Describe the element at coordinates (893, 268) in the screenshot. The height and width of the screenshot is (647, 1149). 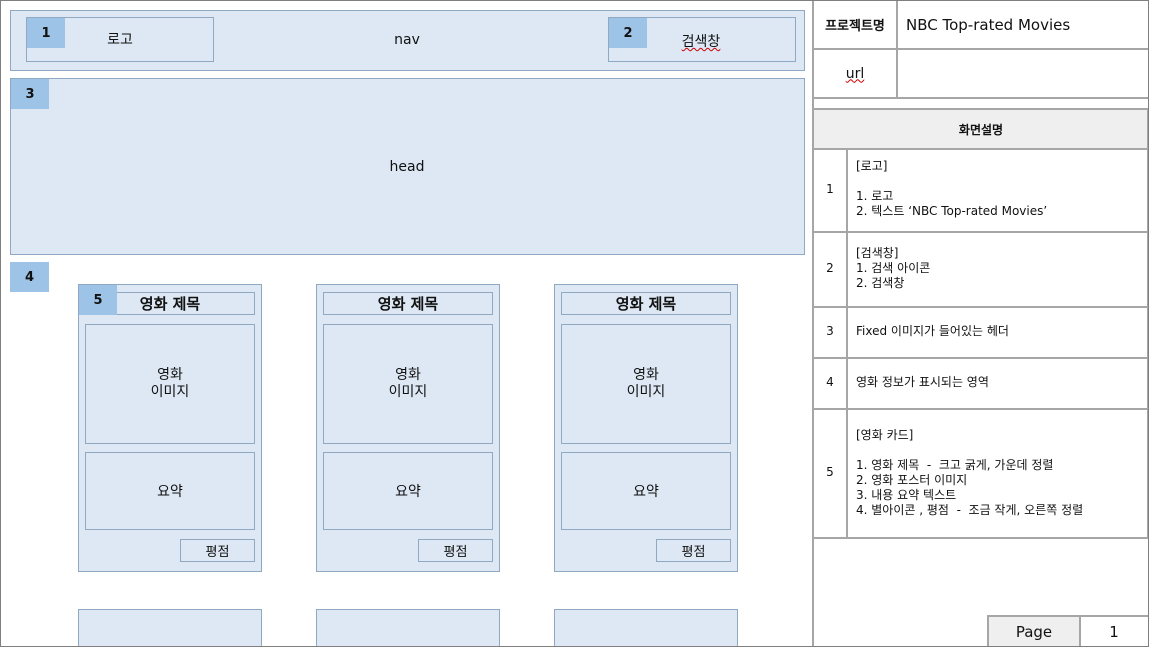
I see `desc-text: [검색창] 1. 검색 아이콘 2. 검색창` at that location.